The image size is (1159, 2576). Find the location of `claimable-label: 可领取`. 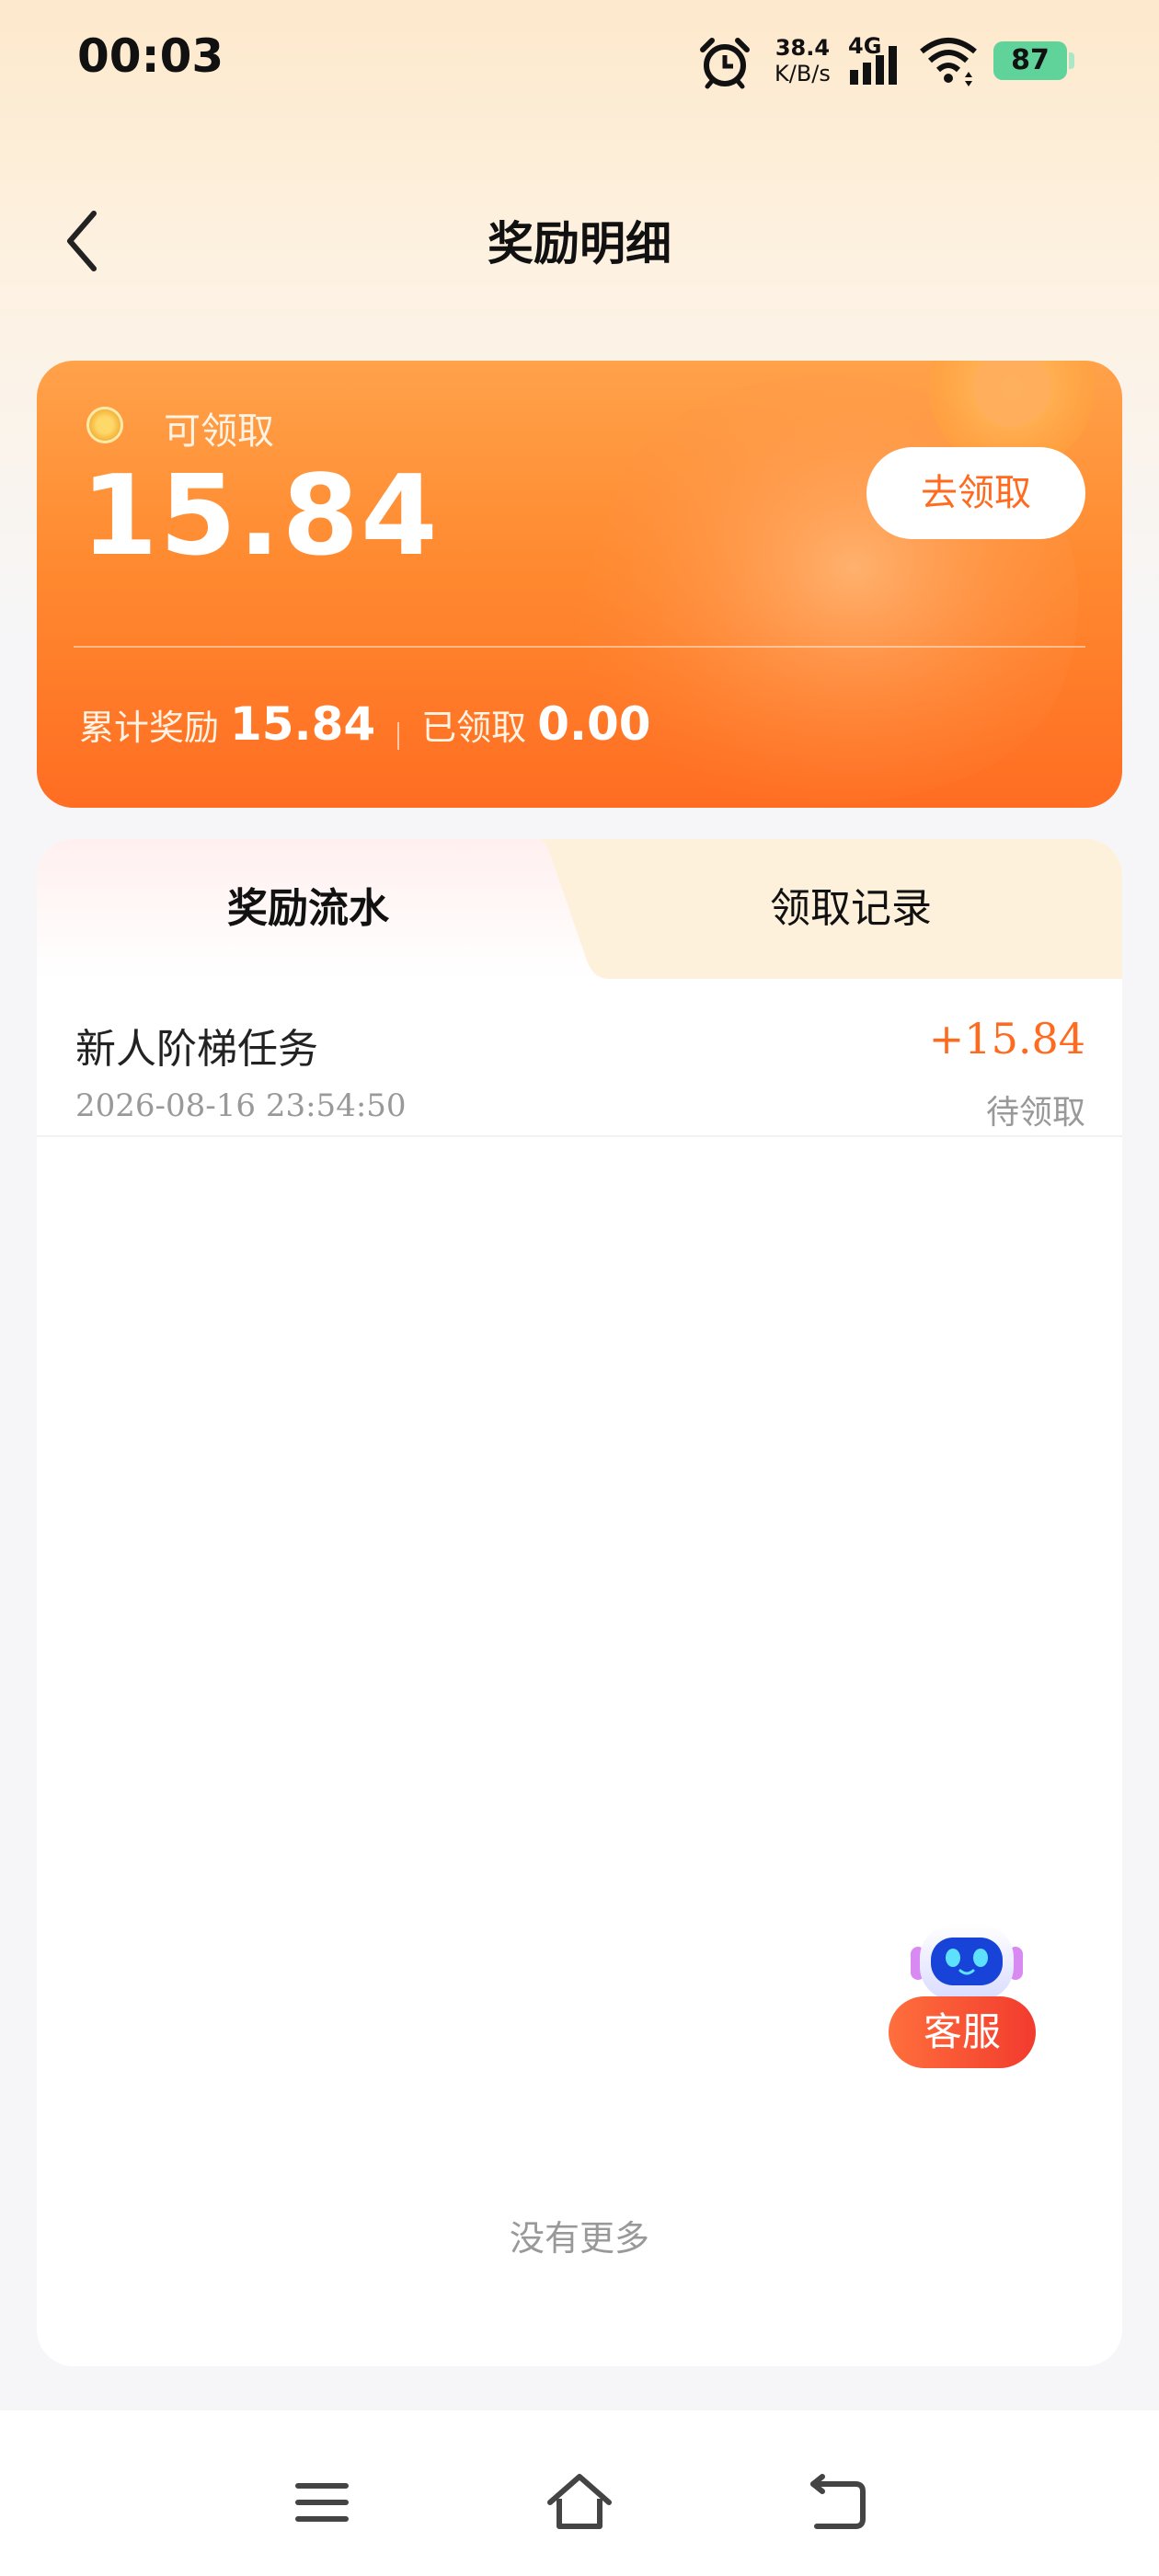

claimable-label: 可领取 is located at coordinates (219, 431).